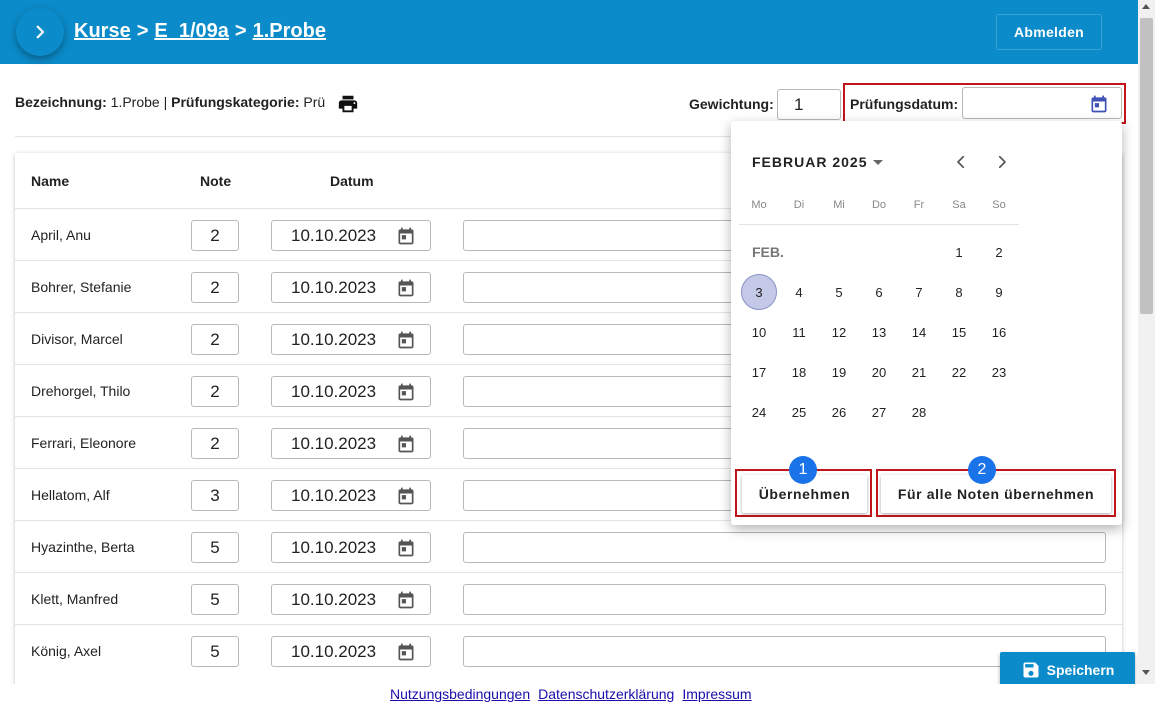 This screenshot has height=704, width=1155. Describe the element at coordinates (839, 332) in the screenshot. I see `calendar-day: 12` at that location.